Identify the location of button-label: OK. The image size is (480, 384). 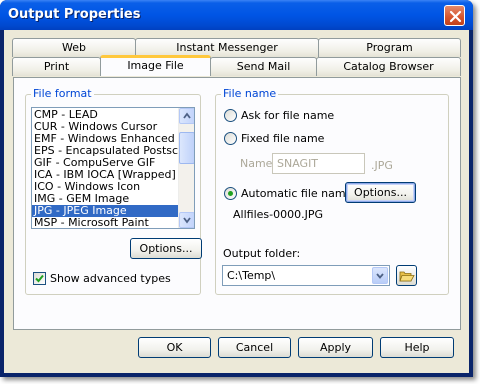
(174, 347).